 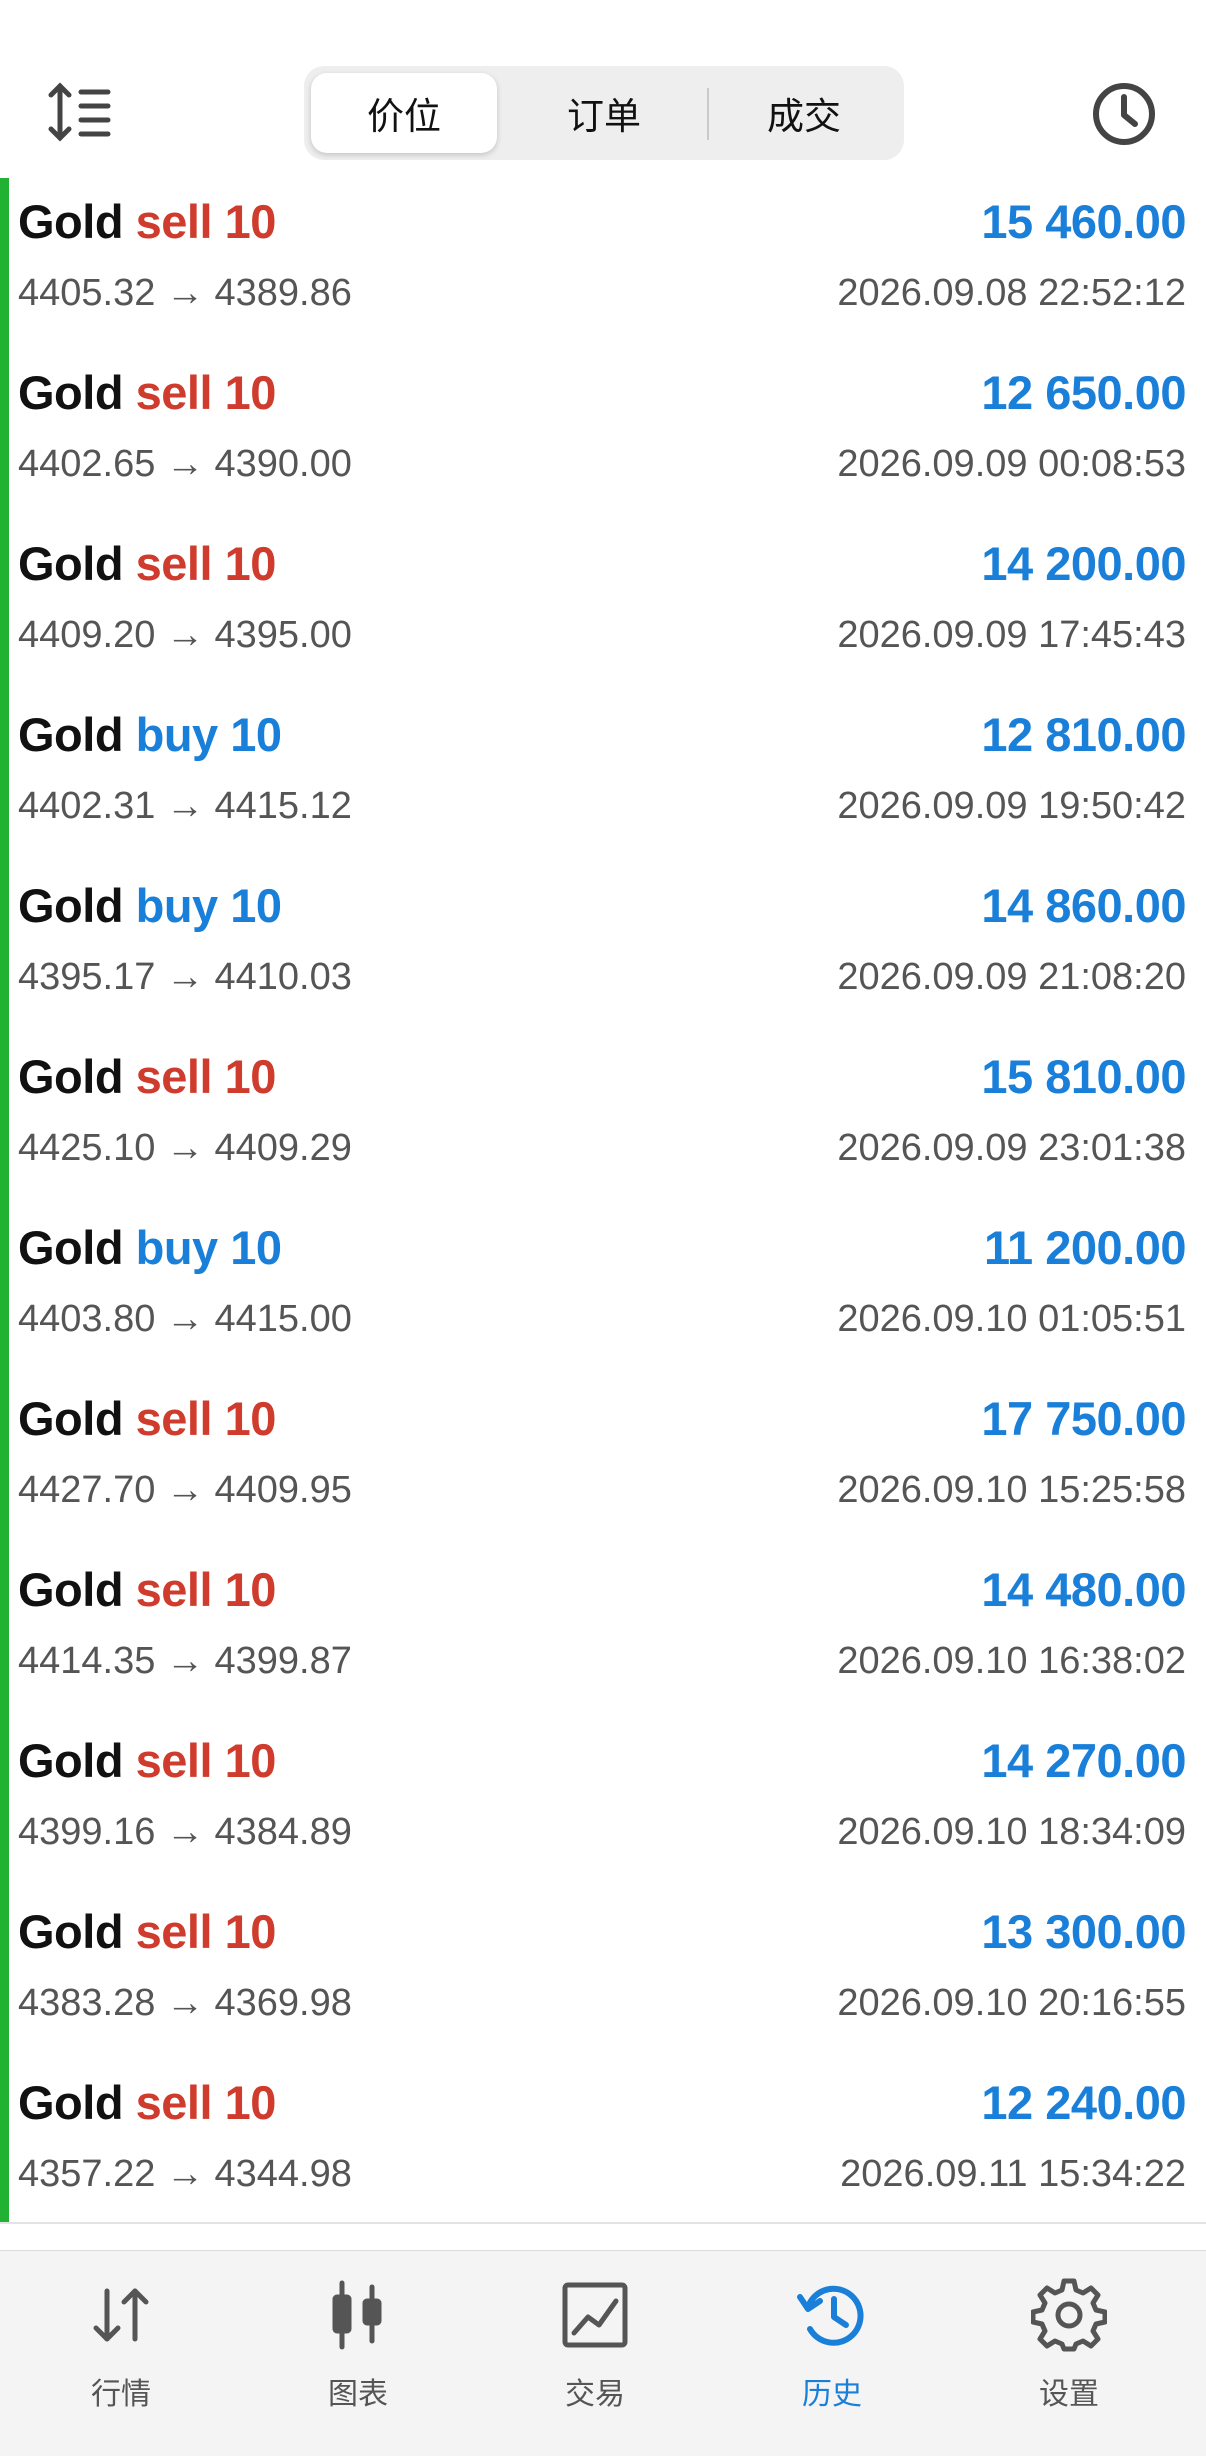 I want to click on trade-profit: 14 860.00, so click(x=1083, y=905).